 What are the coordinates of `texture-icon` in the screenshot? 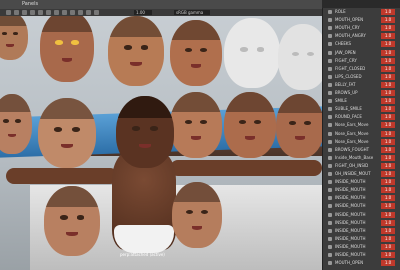 It's located at (40, 12).